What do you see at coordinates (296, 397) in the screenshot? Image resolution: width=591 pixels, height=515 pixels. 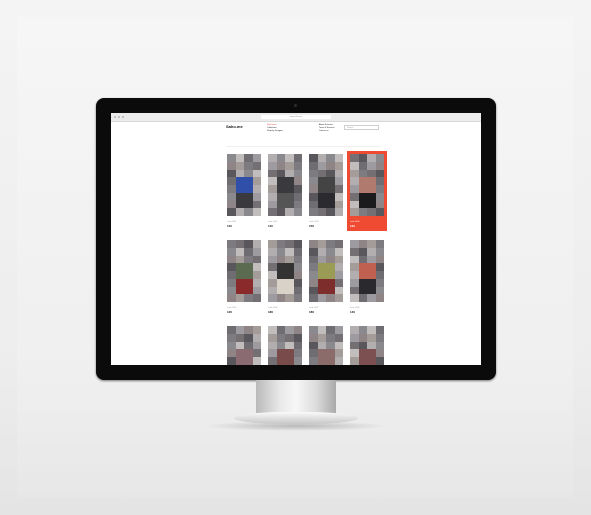 I see `monitor-stand-neck` at bounding box center [296, 397].